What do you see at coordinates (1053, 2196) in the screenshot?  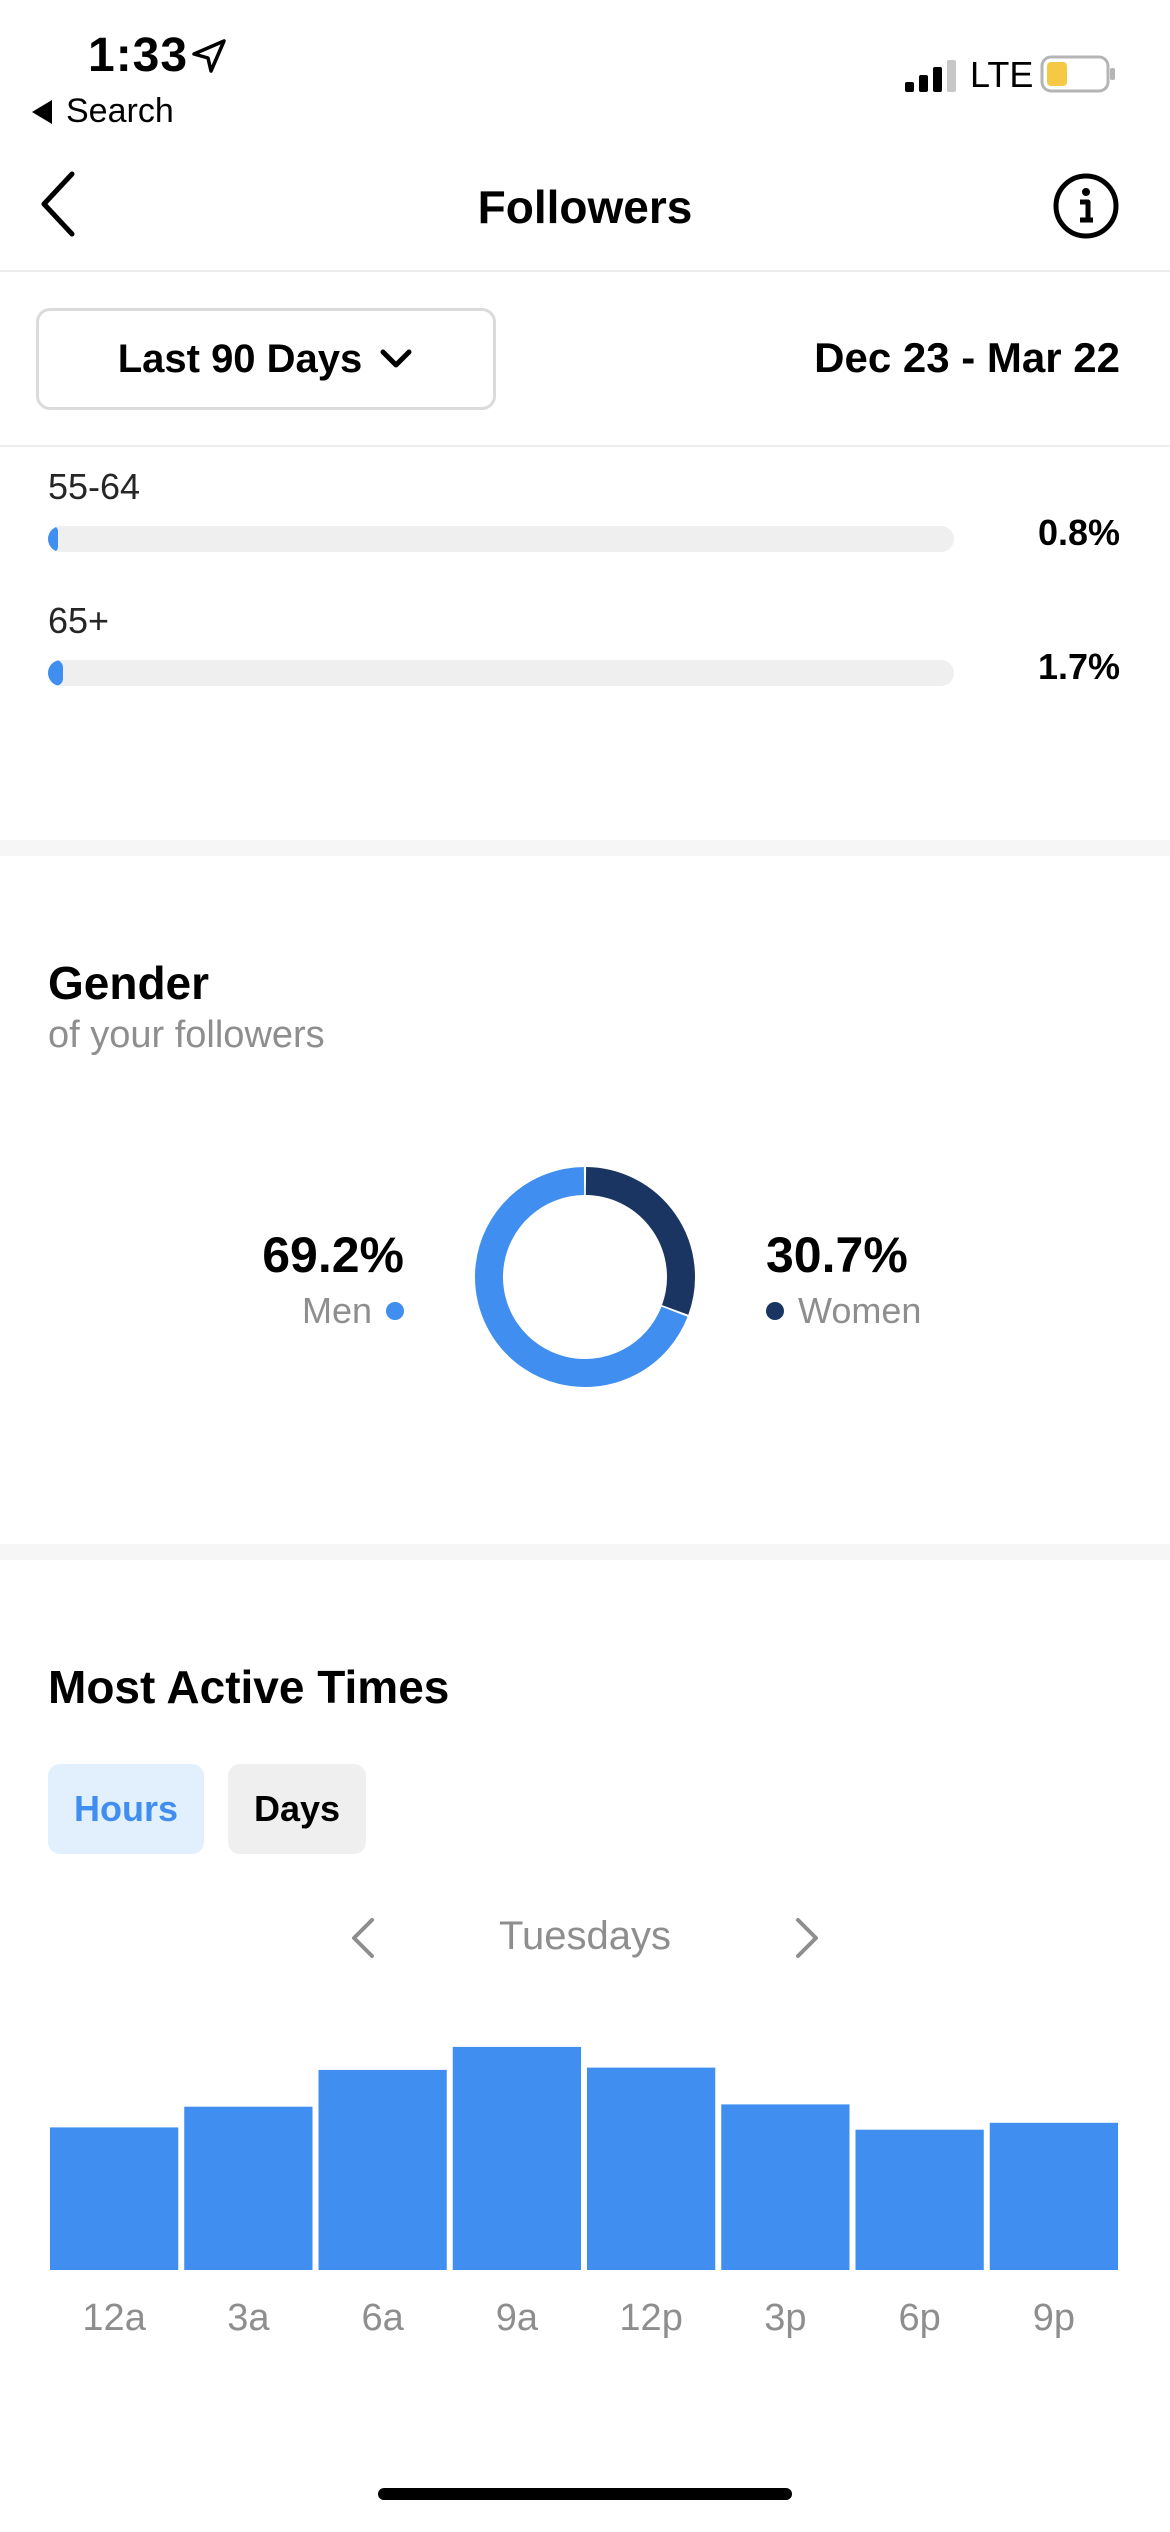 I see `bar-9p` at bounding box center [1053, 2196].